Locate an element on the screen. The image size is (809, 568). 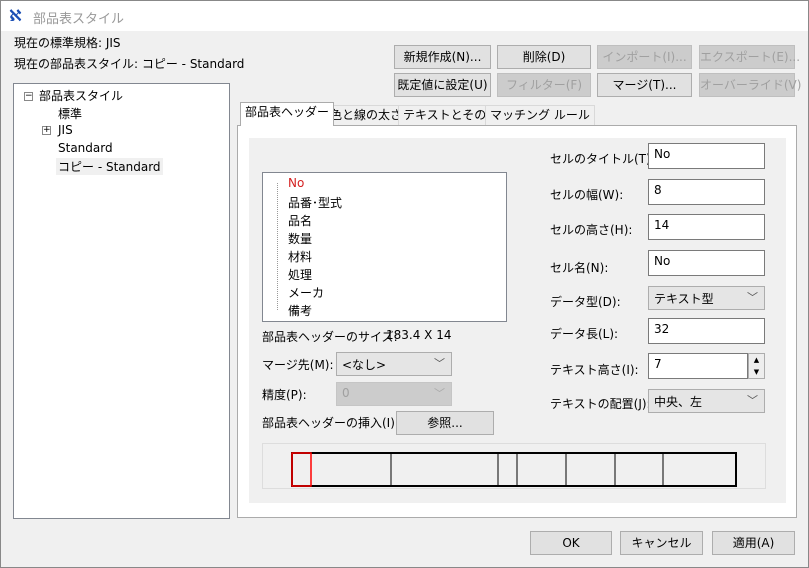
list-item: 処理 is located at coordinates (300, 274).